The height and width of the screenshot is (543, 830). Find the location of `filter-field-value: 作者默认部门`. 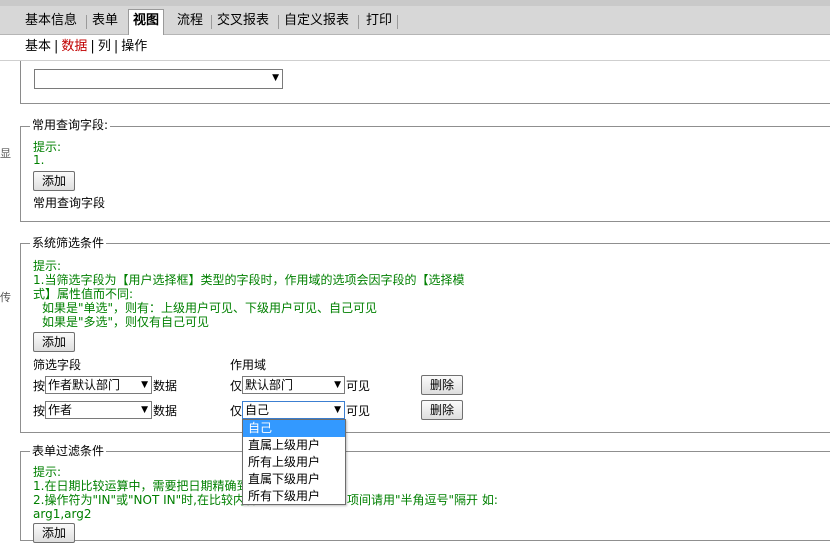

filter-field-value: 作者默认部门 is located at coordinates (84, 385).